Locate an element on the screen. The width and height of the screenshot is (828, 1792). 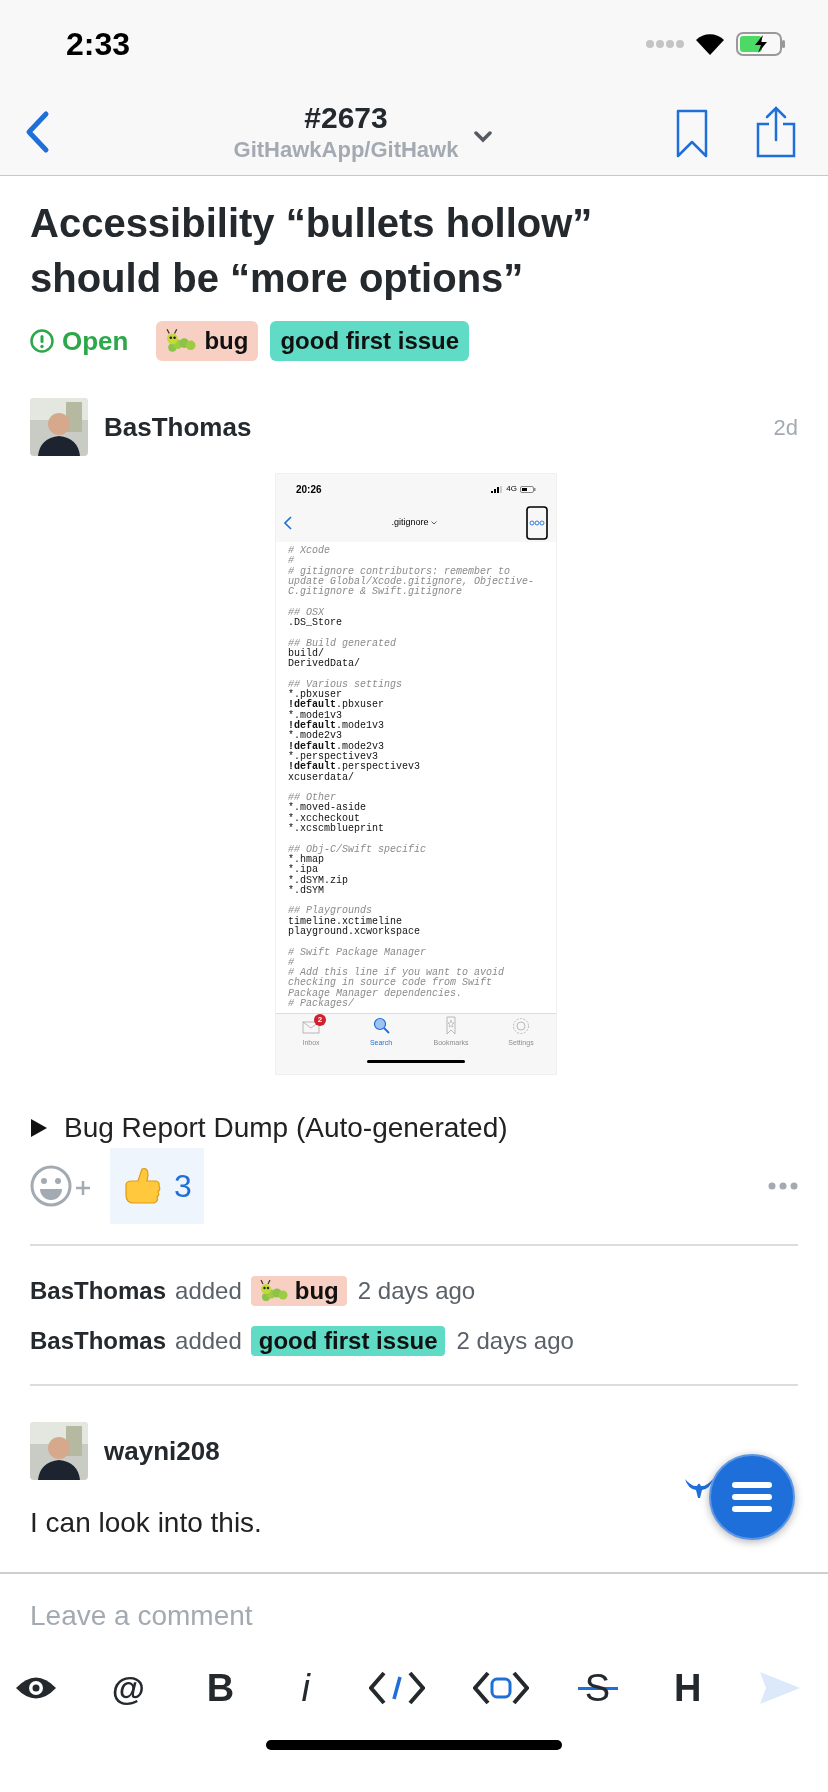
menu-icon is located at coordinates (752, 1497).